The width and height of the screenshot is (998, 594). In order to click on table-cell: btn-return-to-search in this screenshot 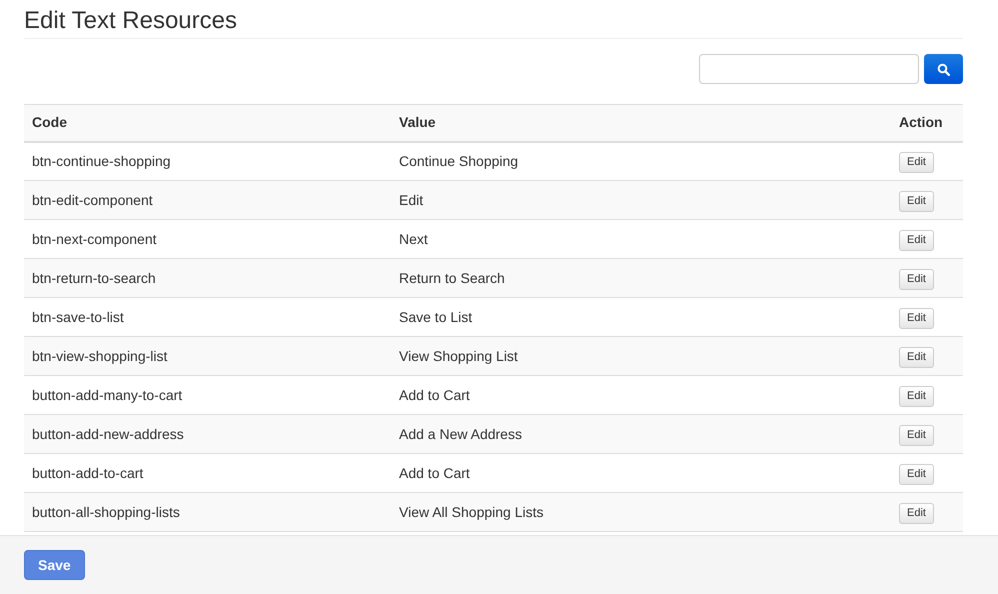, I will do `click(94, 278)`.